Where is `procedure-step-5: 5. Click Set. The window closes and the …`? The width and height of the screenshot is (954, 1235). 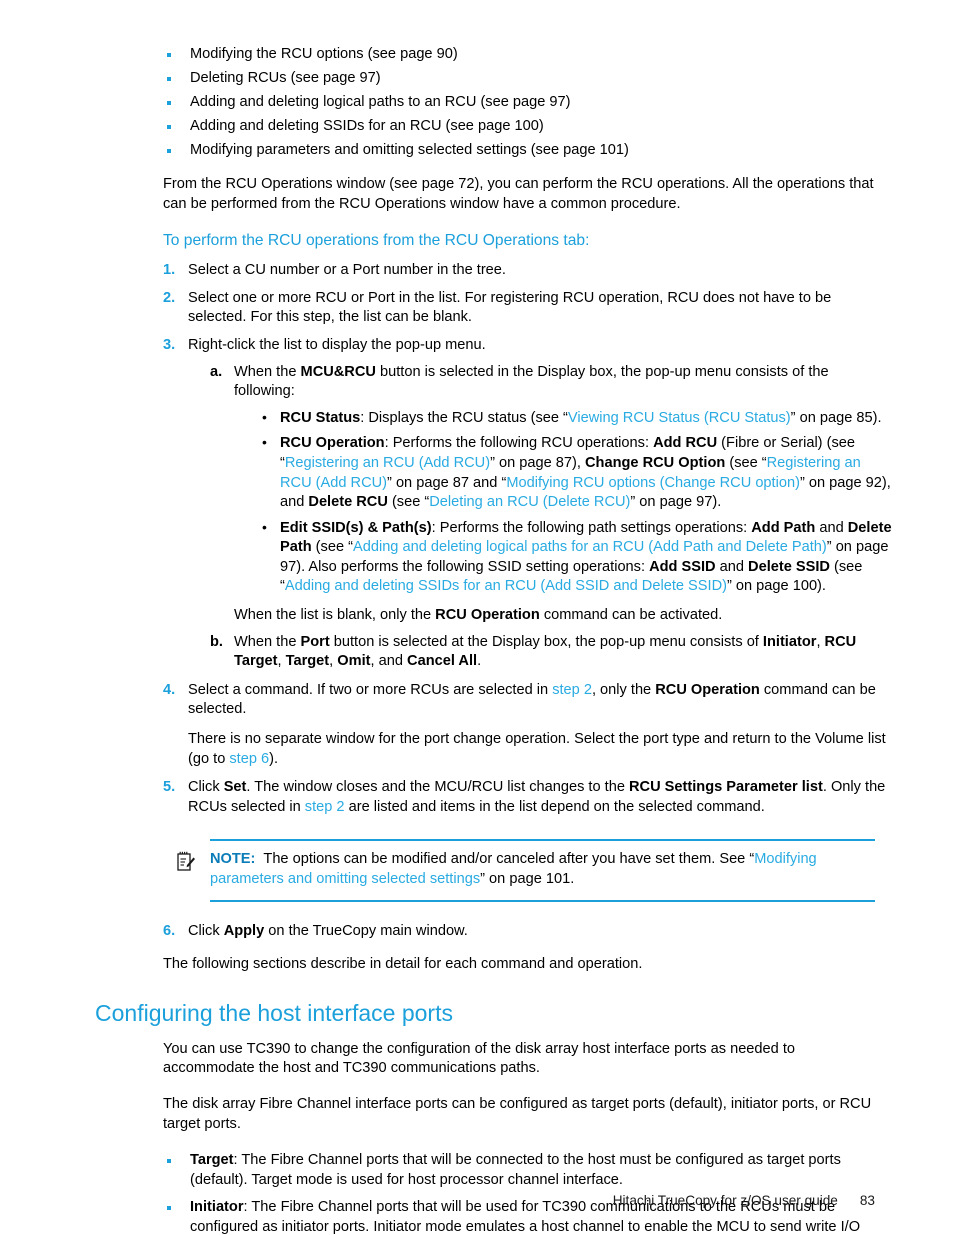 procedure-step-5: 5. Click Set. The window closes and the … is located at coordinates (527, 797).